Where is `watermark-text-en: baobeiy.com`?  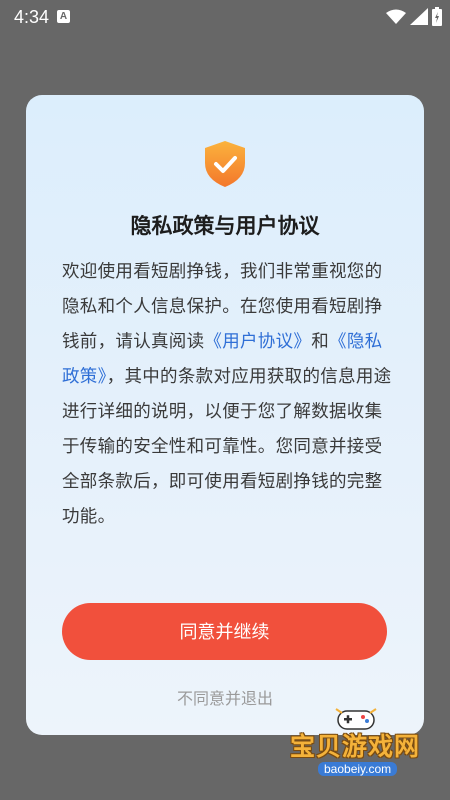 watermark-text-en: baobeiy.com is located at coordinates (358, 769).